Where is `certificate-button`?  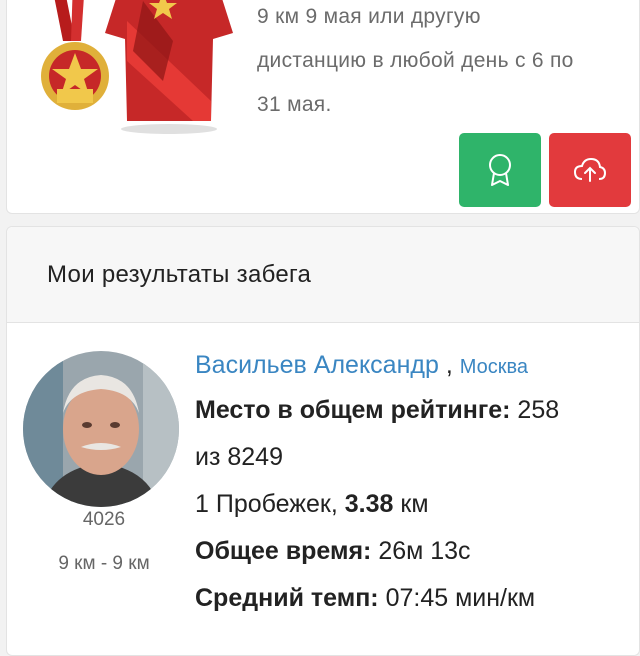
certificate-button is located at coordinates (500, 170).